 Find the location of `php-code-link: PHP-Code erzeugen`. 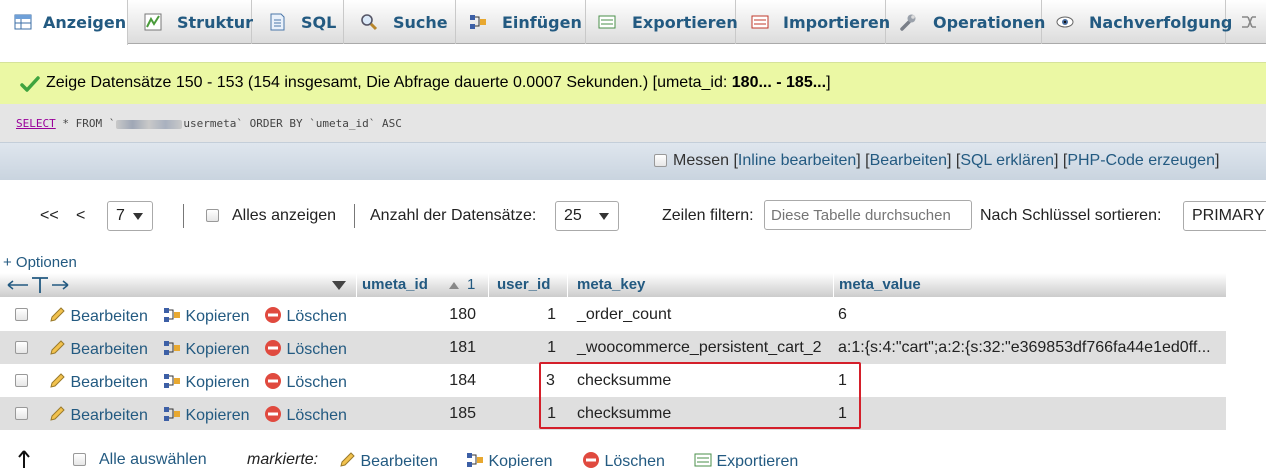

php-code-link: PHP-Code erzeugen is located at coordinates (1141, 160).